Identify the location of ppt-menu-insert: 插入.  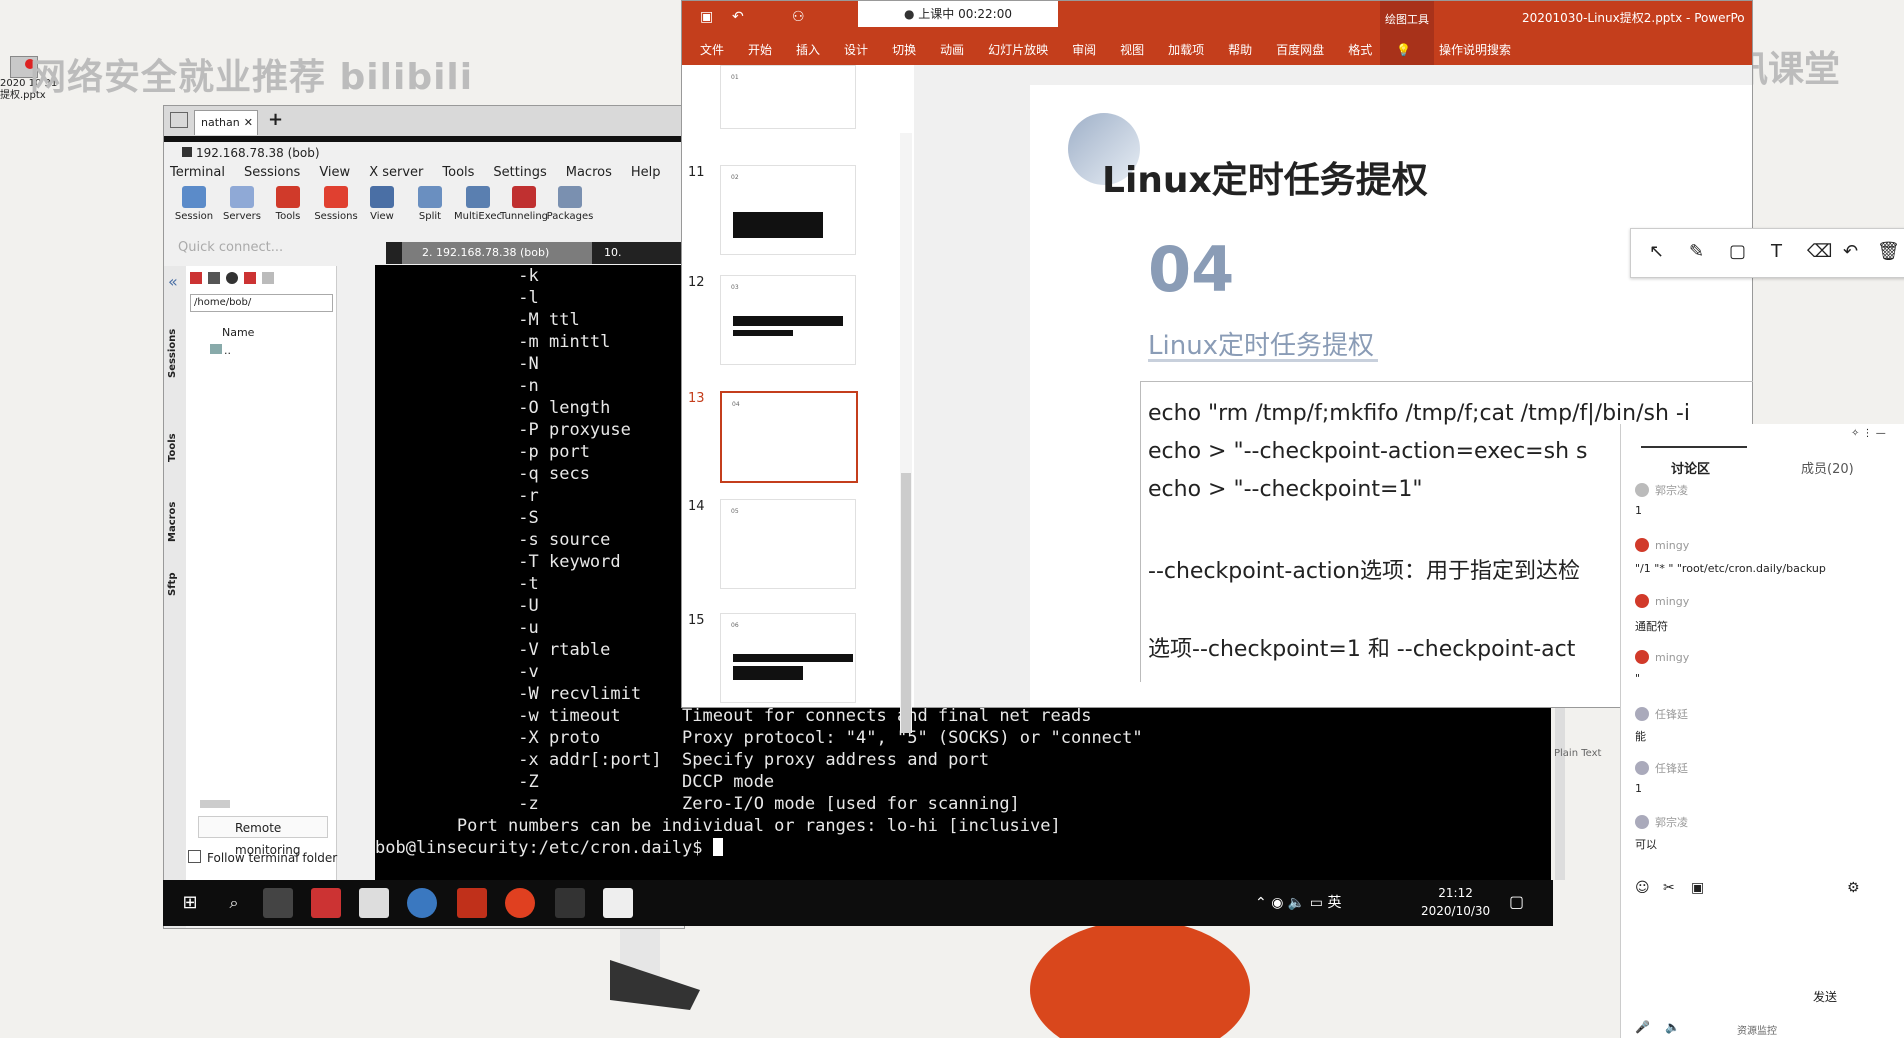
(808, 50).